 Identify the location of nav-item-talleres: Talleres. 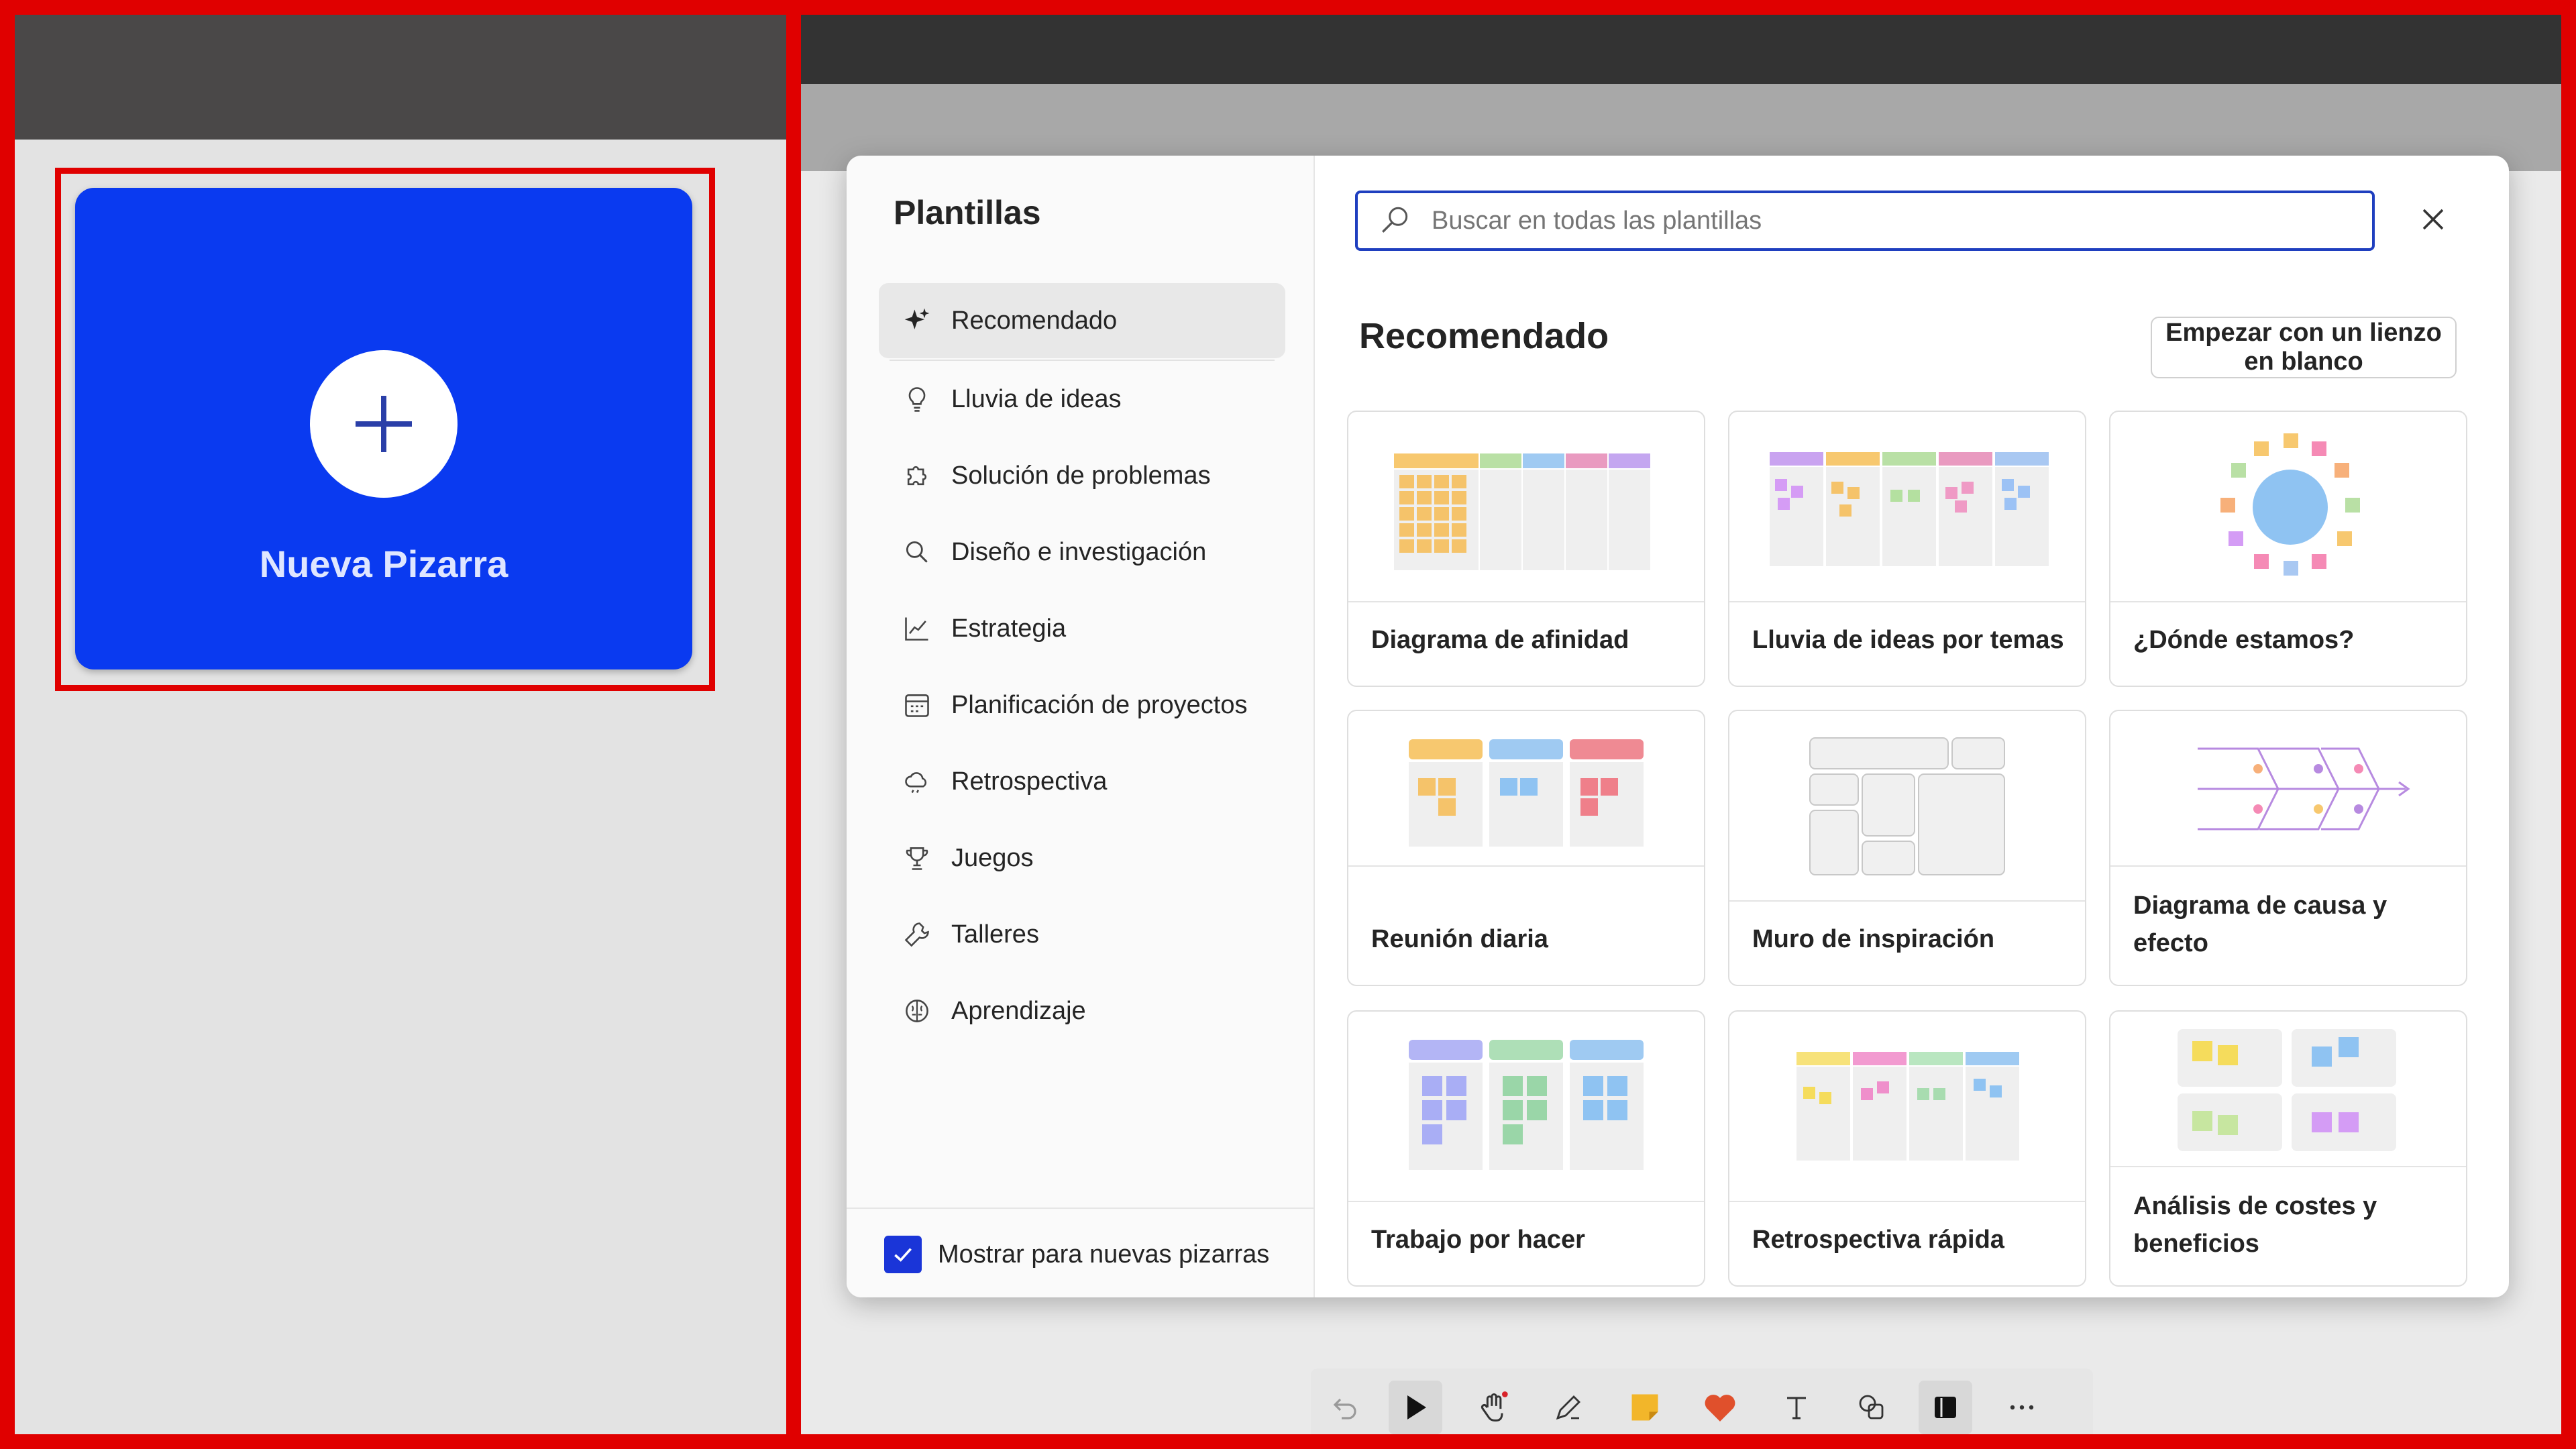
(1082, 934).